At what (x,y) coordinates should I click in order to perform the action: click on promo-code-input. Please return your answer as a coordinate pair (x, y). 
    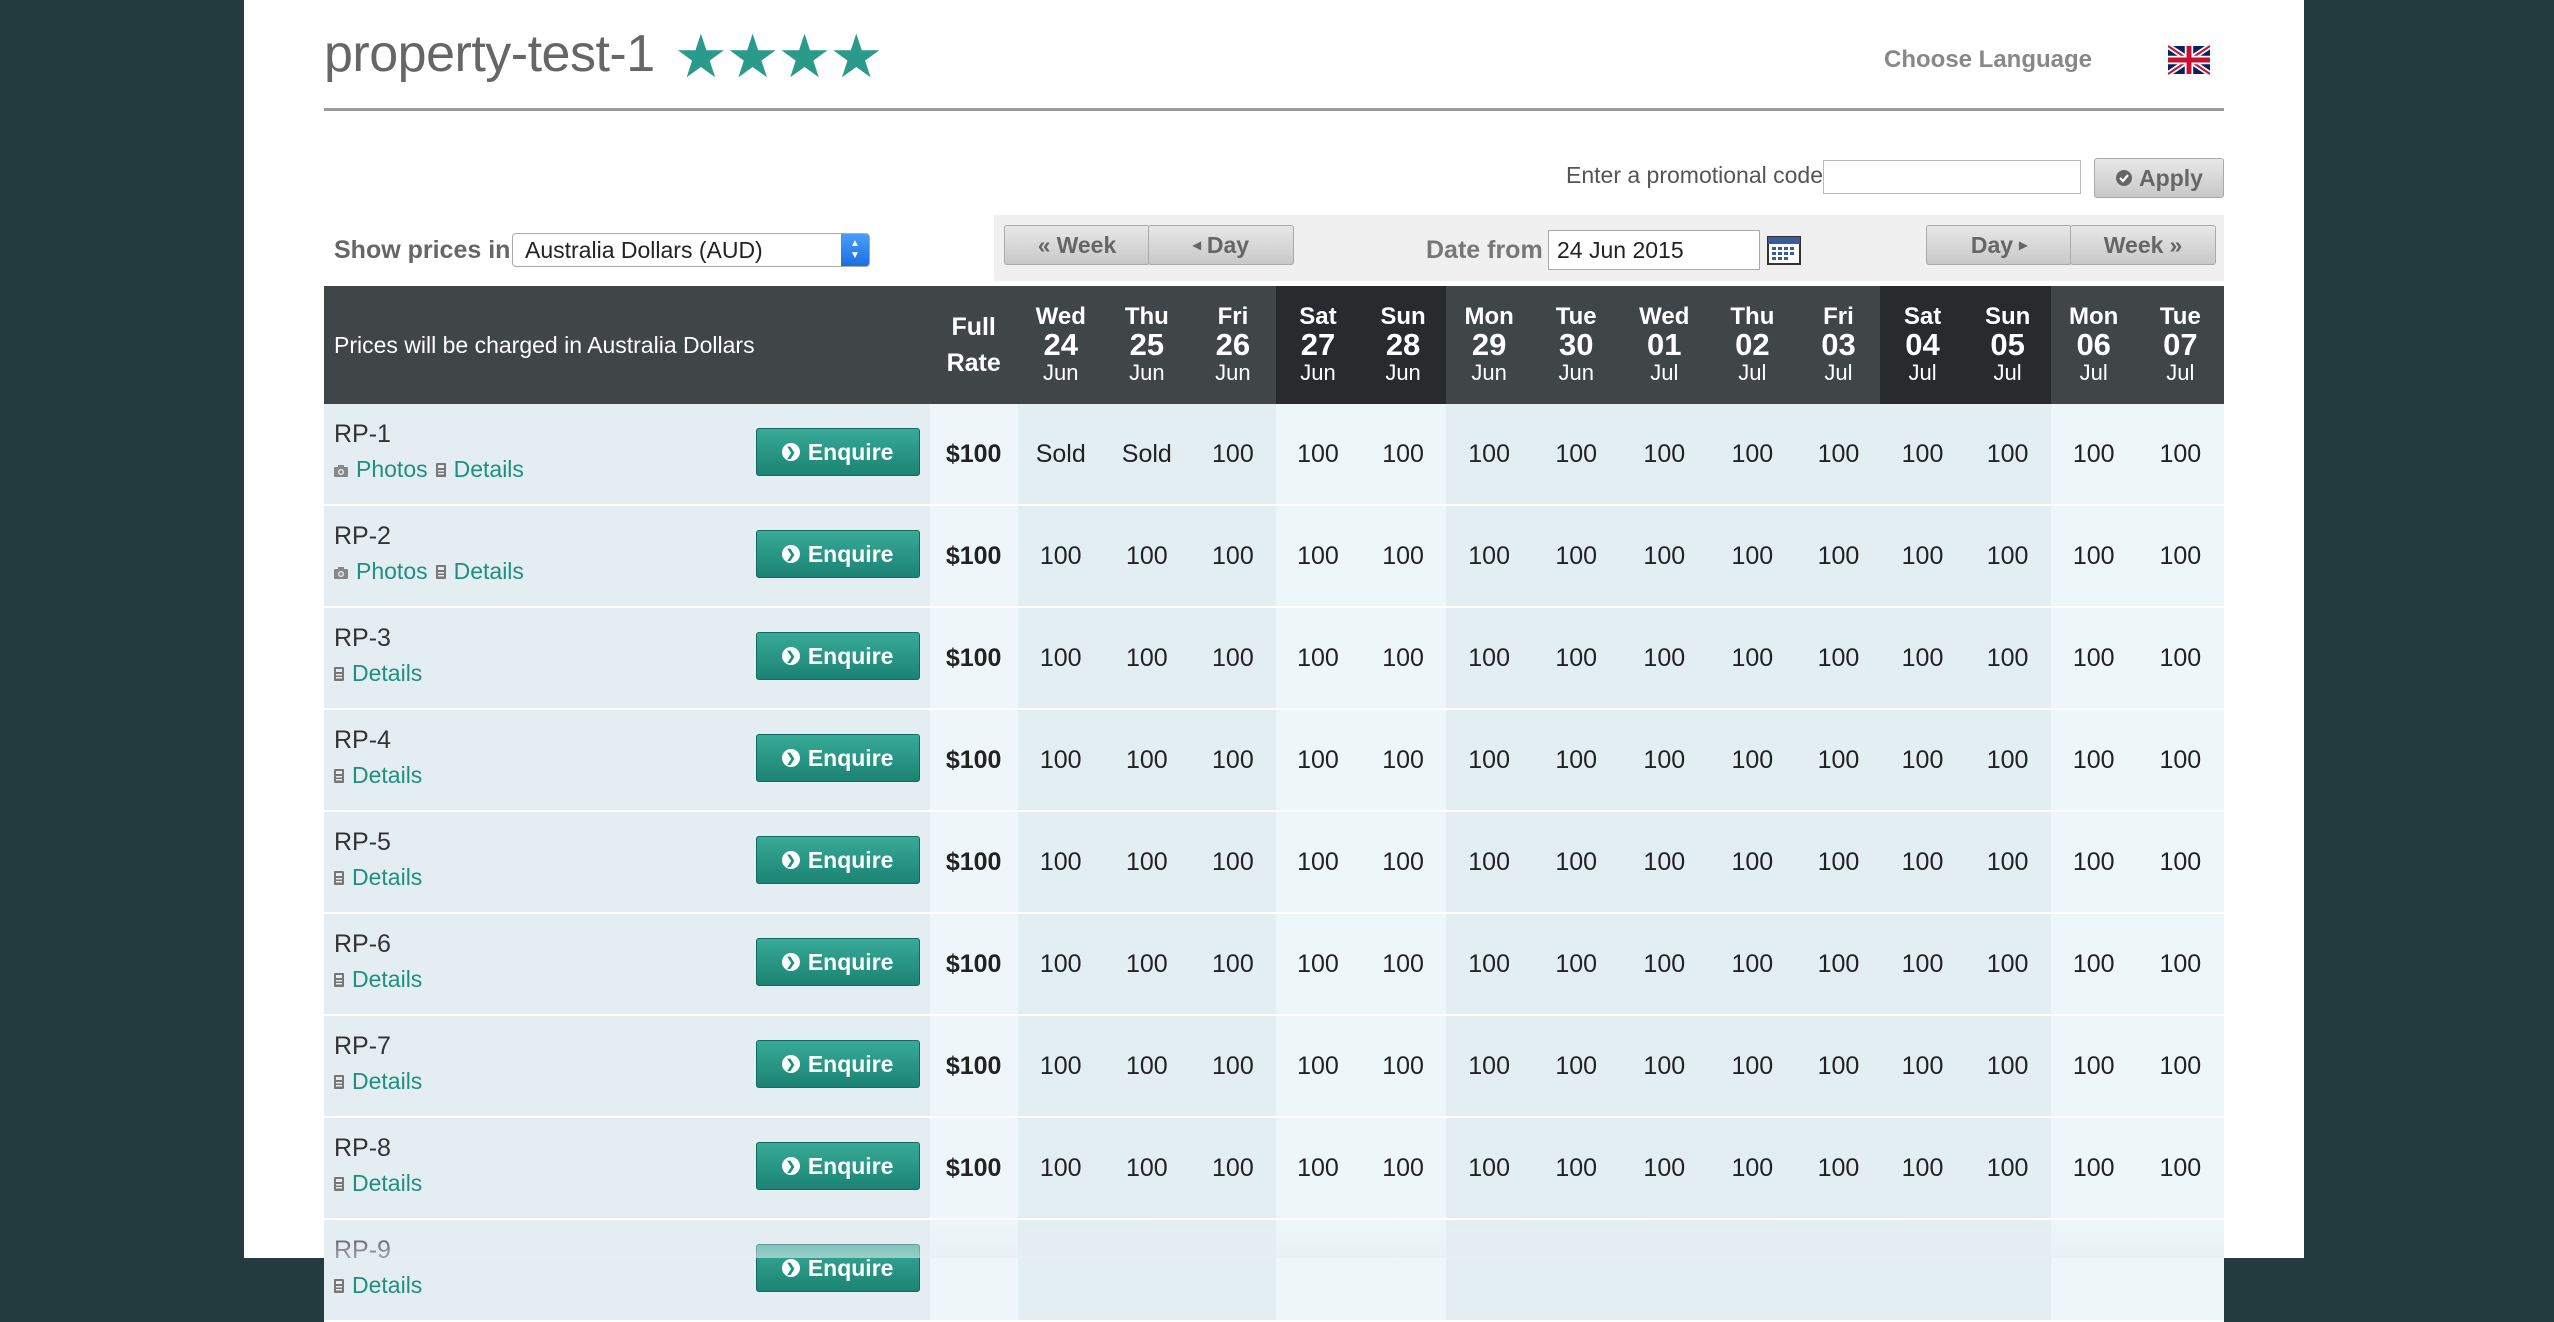
    Looking at the image, I should click on (1952, 177).